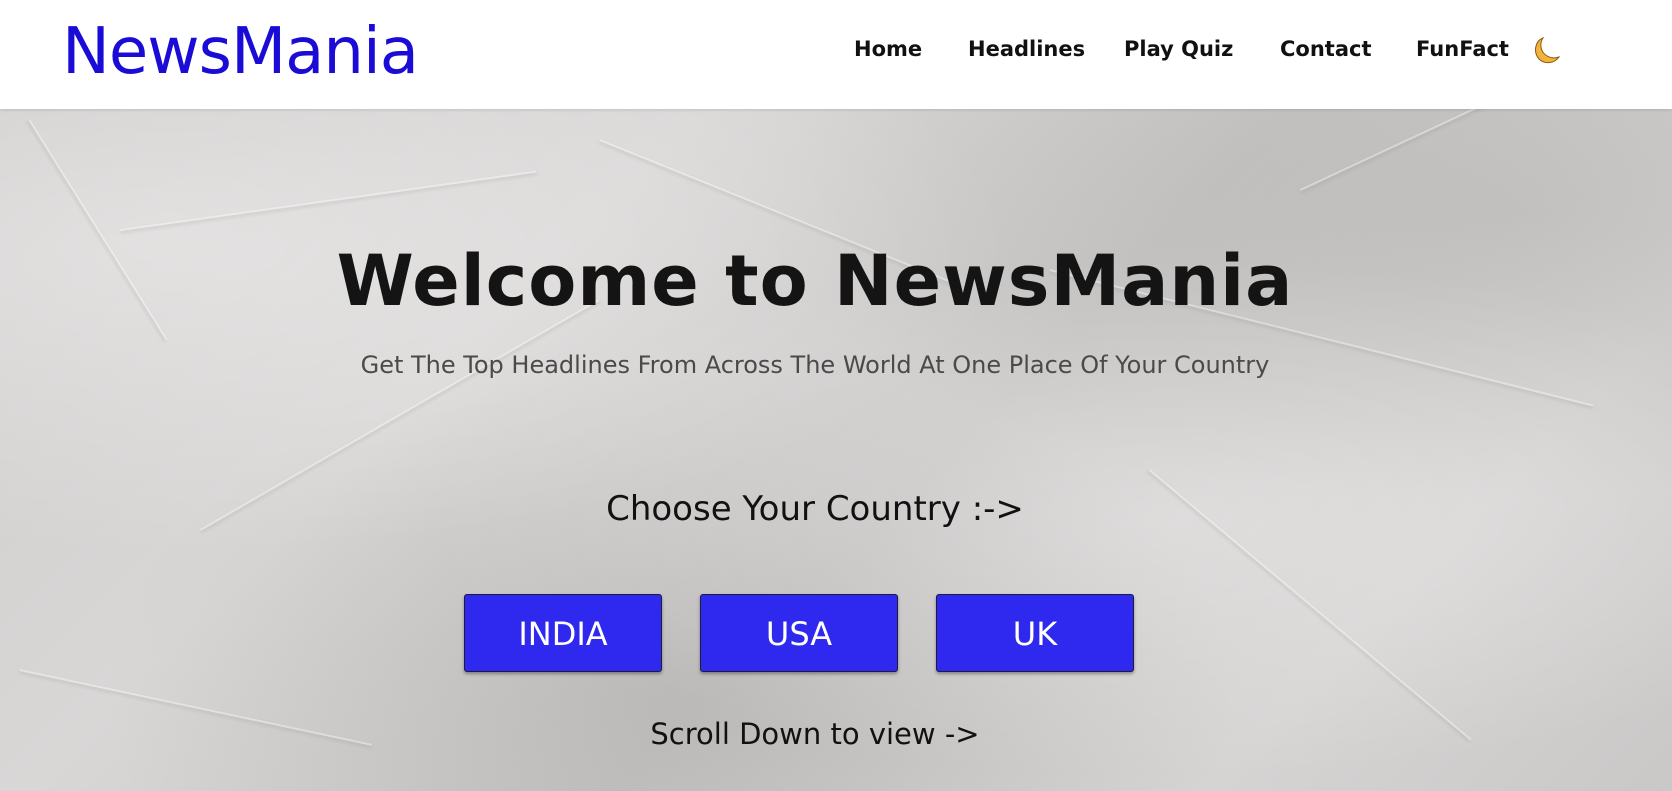 The height and width of the screenshot is (791, 1672). What do you see at coordinates (1326, 49) in the screenshot?
I see `nav-link-contact: Contact` at bounding box center [1326, 49].